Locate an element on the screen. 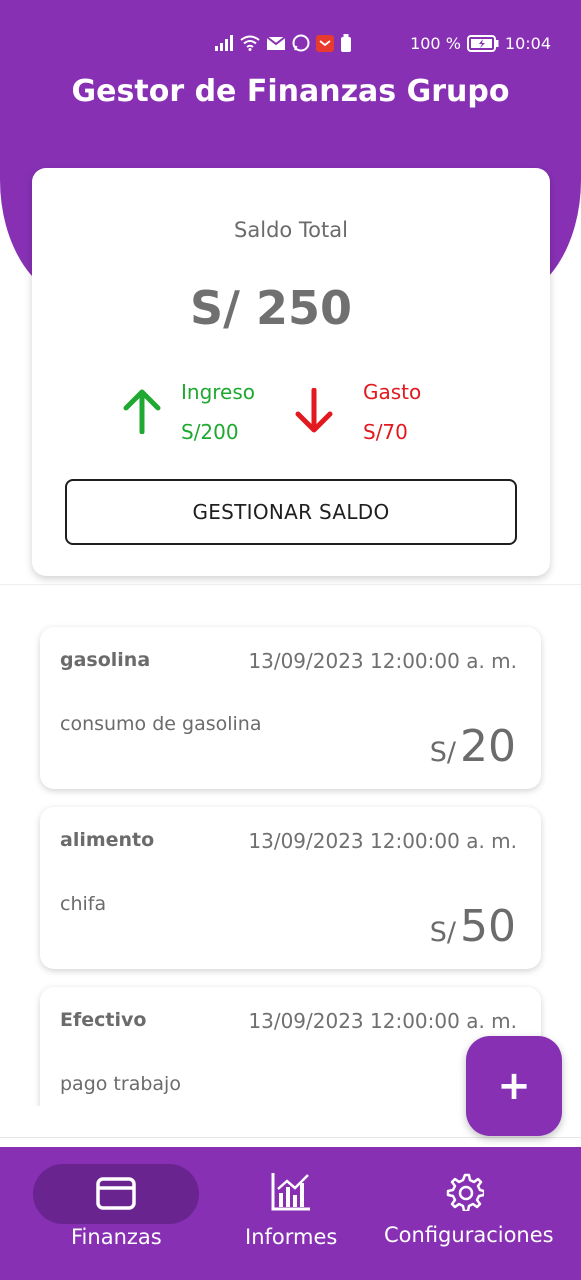  battery-small-icon is located at coordinates (346, 43).